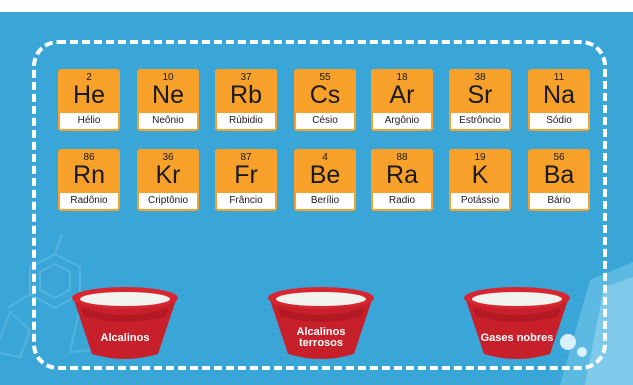  I want to click on element-card-kr: 36 Kr Criptônio, so click(168, 180).